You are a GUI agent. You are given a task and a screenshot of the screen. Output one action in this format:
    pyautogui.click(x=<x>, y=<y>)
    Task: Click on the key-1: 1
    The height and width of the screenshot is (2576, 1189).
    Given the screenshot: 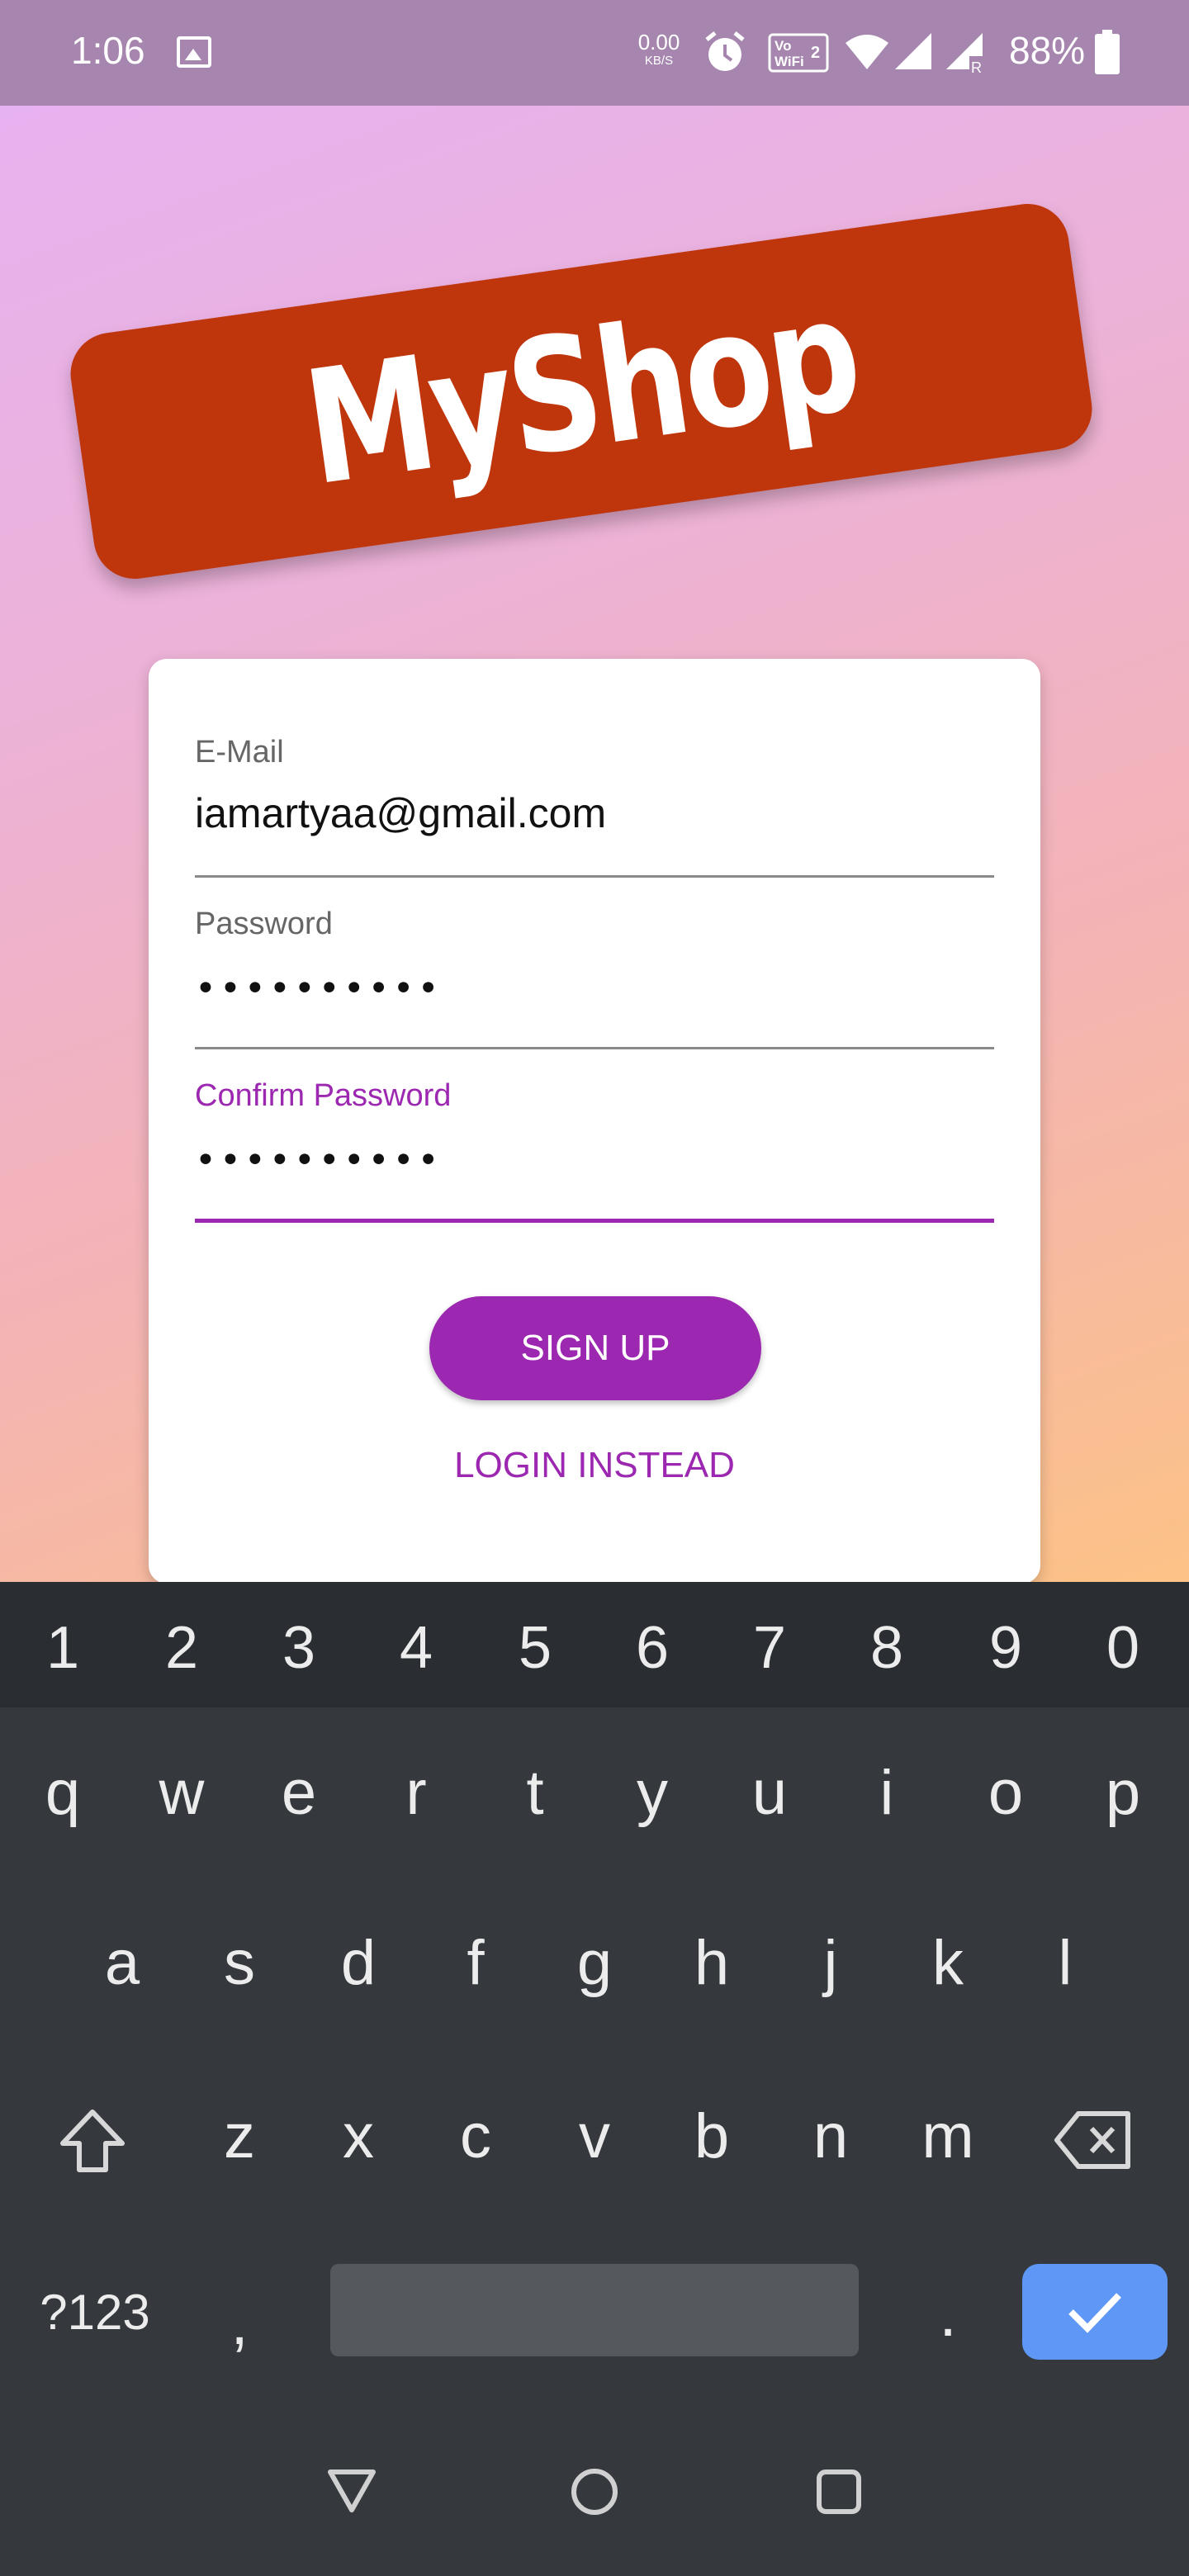 What is the action you would take?
    pyautogui.click(x=62, y=1648)
    